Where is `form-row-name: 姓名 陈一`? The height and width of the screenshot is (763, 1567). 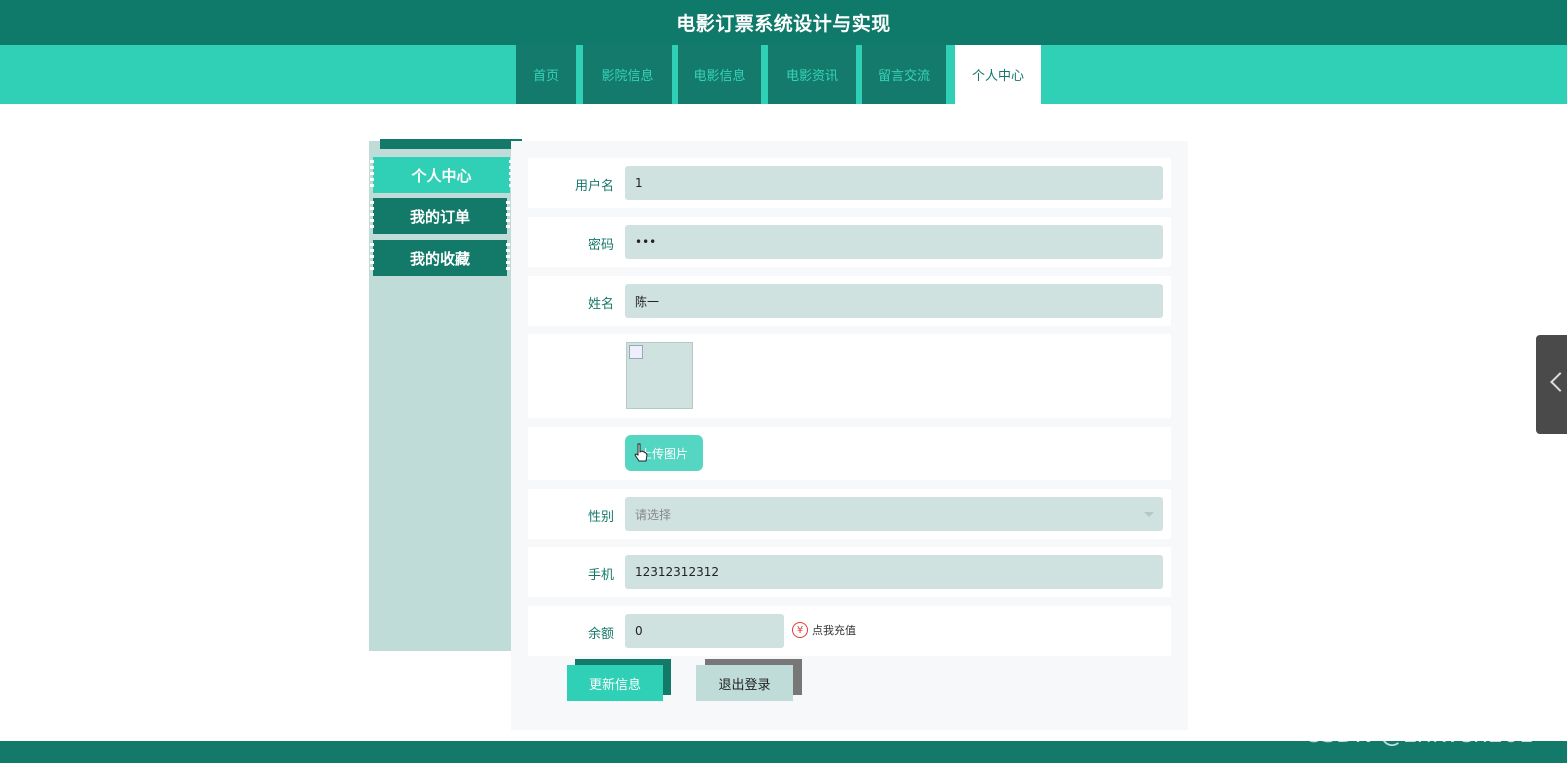
form-row-name: 姓名 陈一 is located at coordinates (849, 301).